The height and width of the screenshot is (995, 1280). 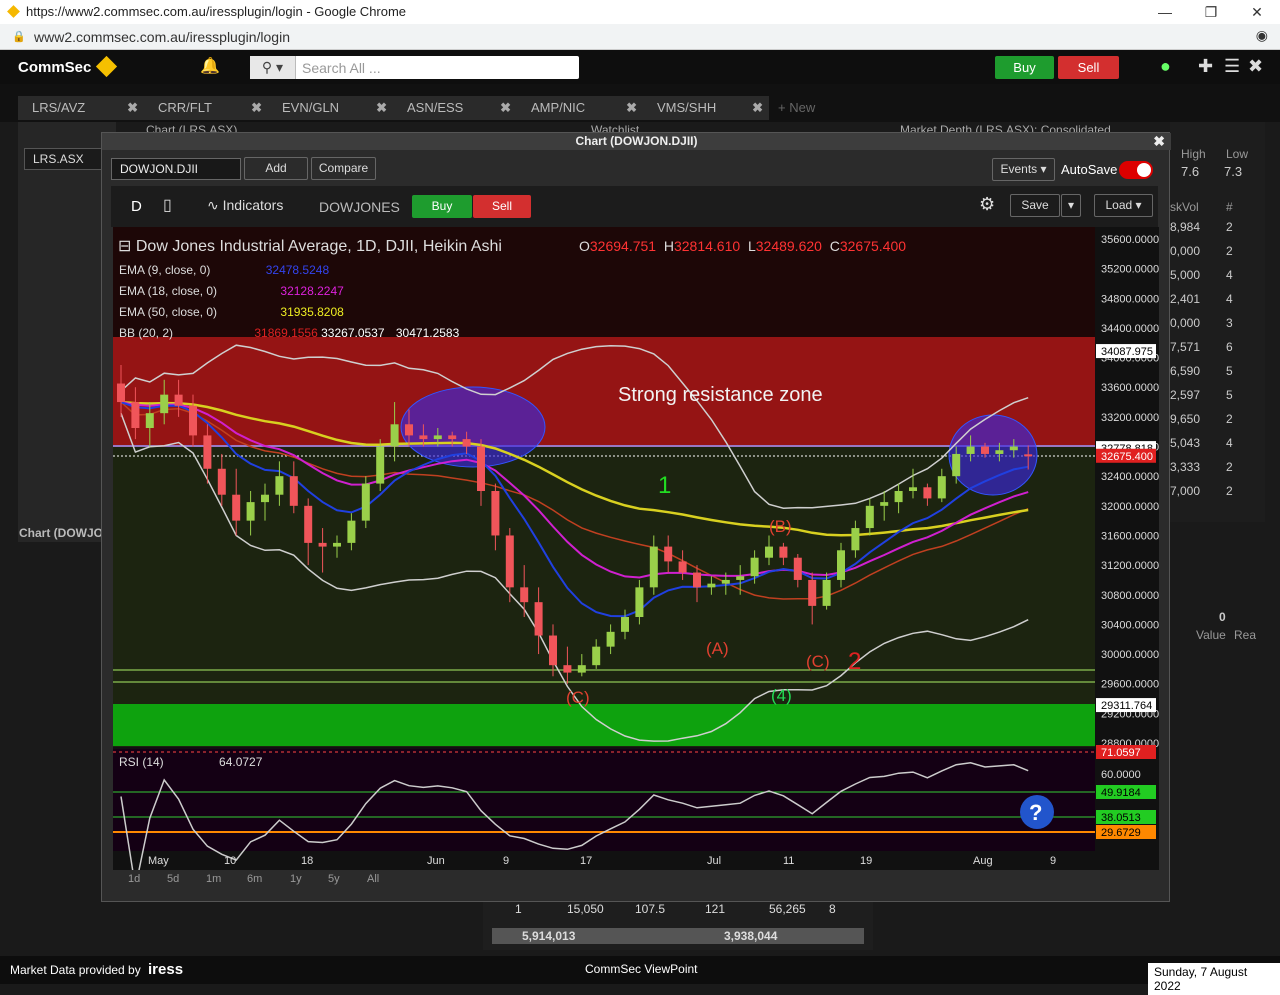 I want to click on cell: 5,914,013, so click(x=549, y=936).